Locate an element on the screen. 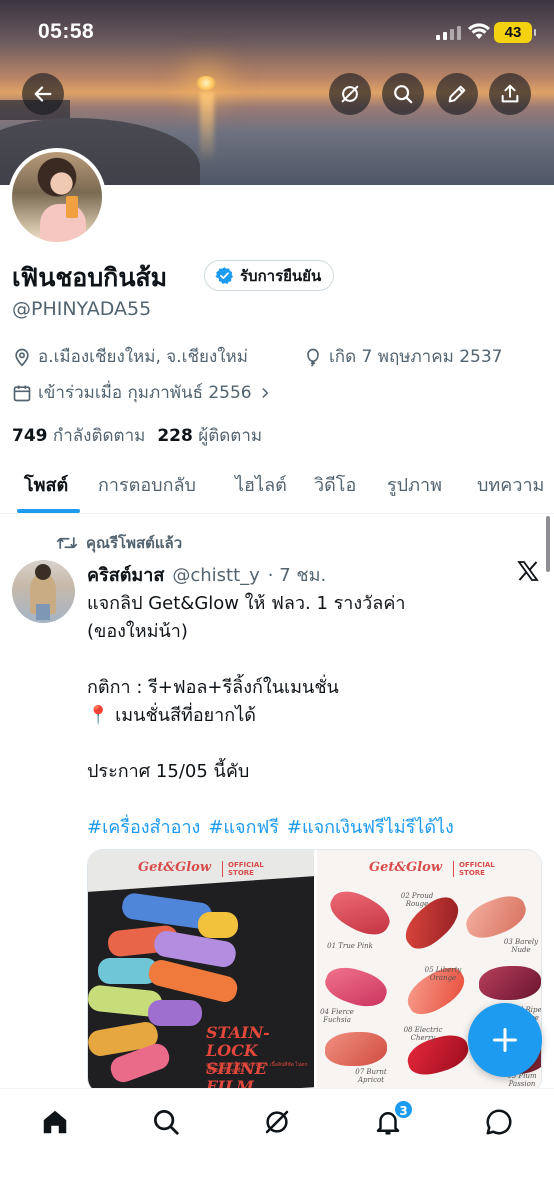 The width and height of the screenshot is (554, 1199). followers-link: 228 ผู้ติดตาม is located at coordinates (209, 435).